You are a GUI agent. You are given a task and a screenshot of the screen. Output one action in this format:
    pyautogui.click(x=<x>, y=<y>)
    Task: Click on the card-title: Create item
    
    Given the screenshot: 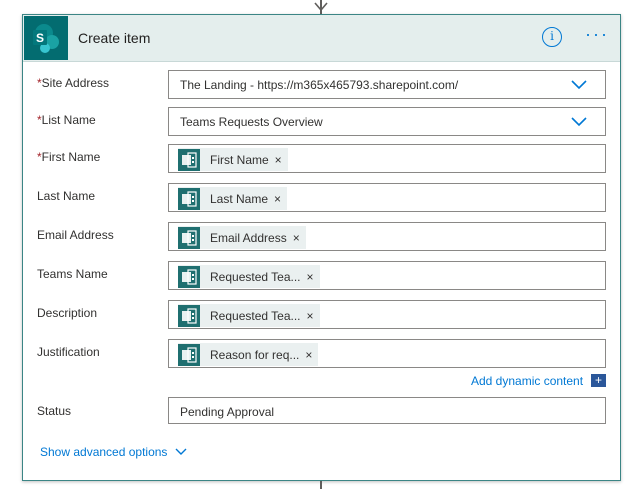 What is the action you would take?
    pyautogui.click(x=114, y=38)
    